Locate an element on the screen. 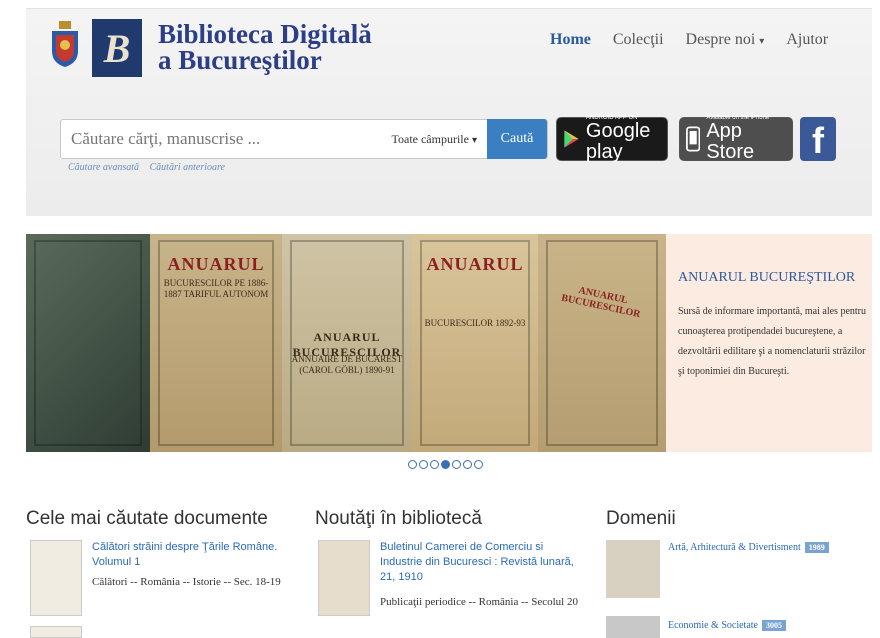  search-button: Caută is located at coordinates (517, 139).